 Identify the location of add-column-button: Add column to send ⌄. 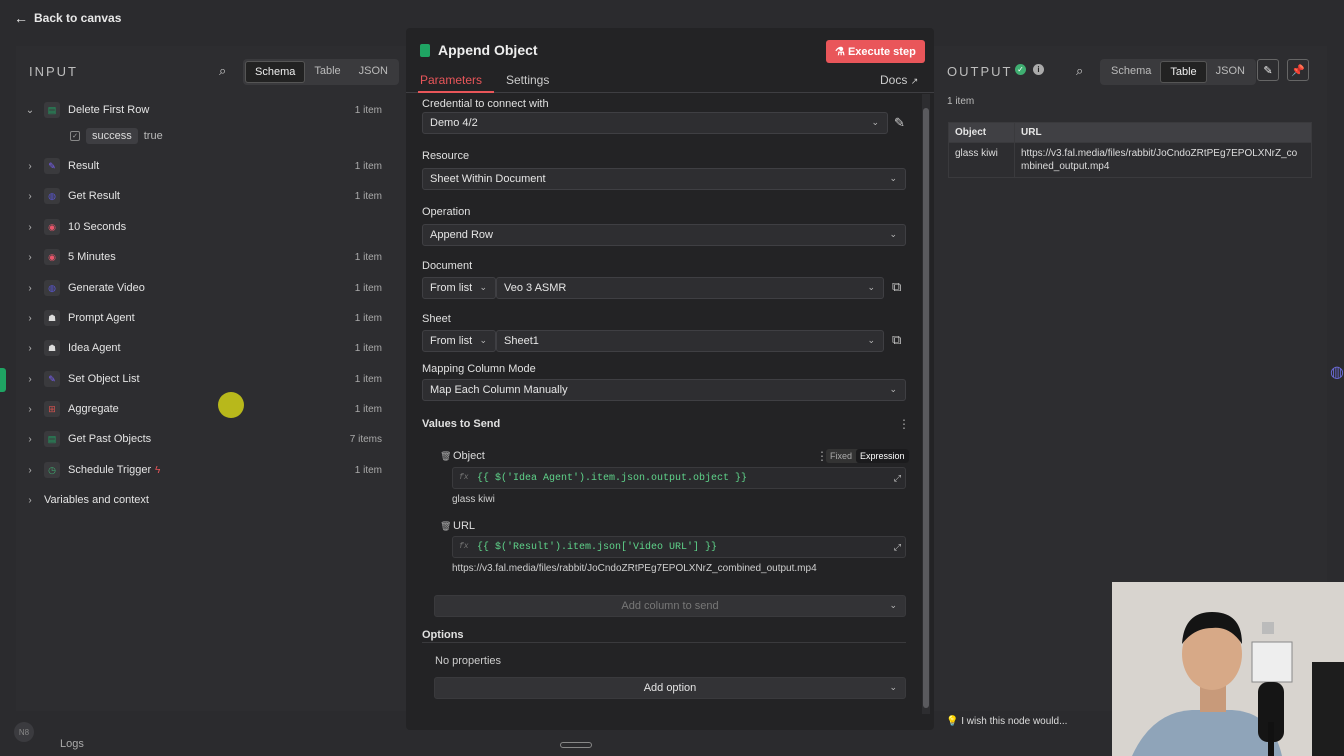
(670, 606).